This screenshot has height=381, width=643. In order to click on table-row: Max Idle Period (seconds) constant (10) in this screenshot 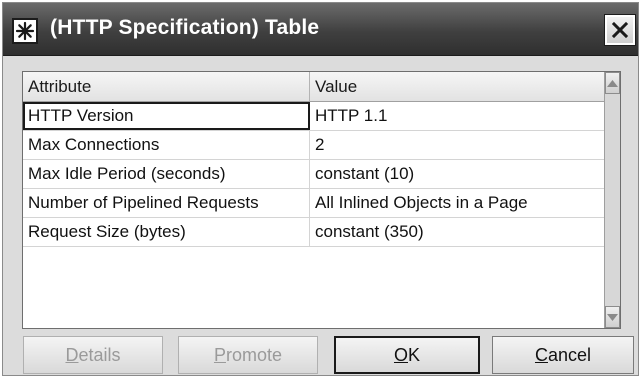, I will do `click(314, 174)`.